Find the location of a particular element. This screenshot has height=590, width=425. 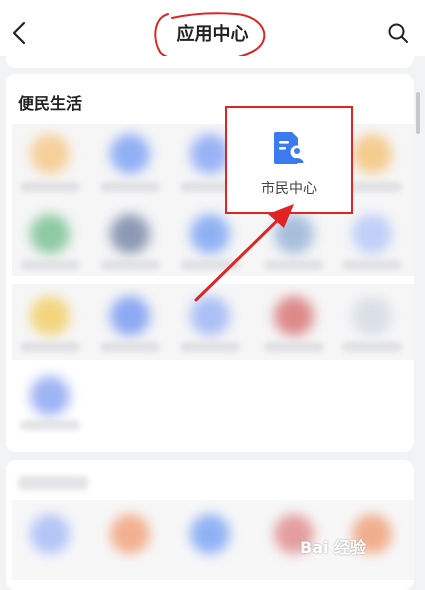

citizen-center-app: 市民中心 is located at coordinates (289, 160).